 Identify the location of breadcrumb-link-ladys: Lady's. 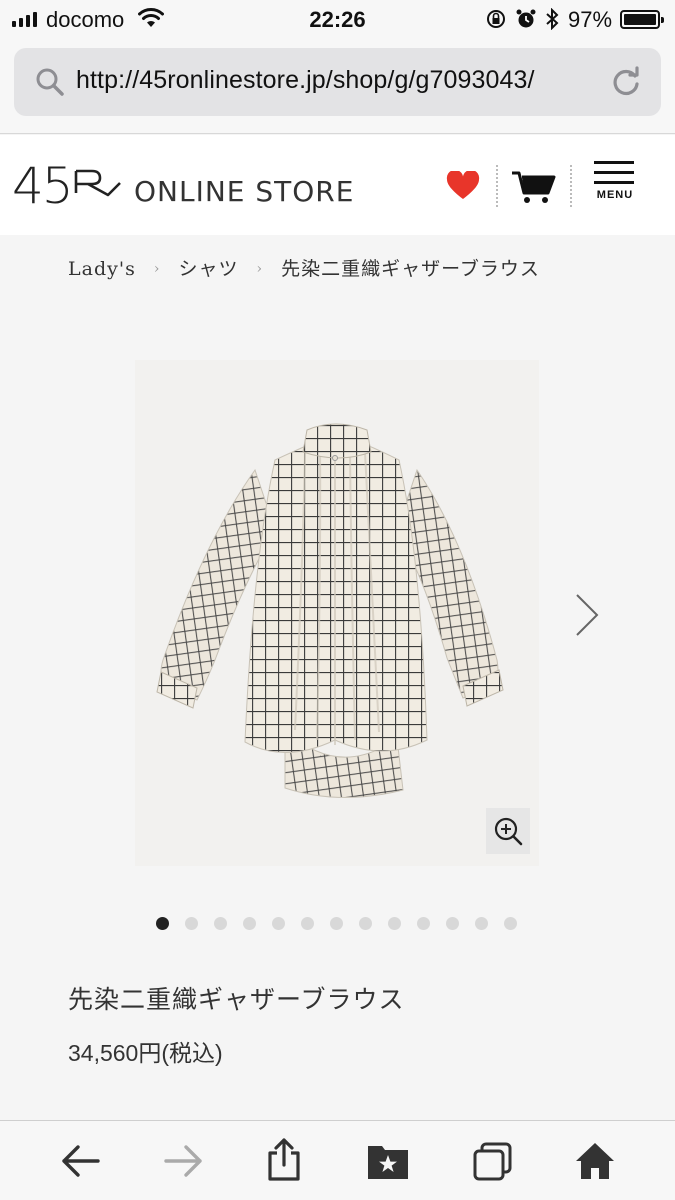
(102, 269).